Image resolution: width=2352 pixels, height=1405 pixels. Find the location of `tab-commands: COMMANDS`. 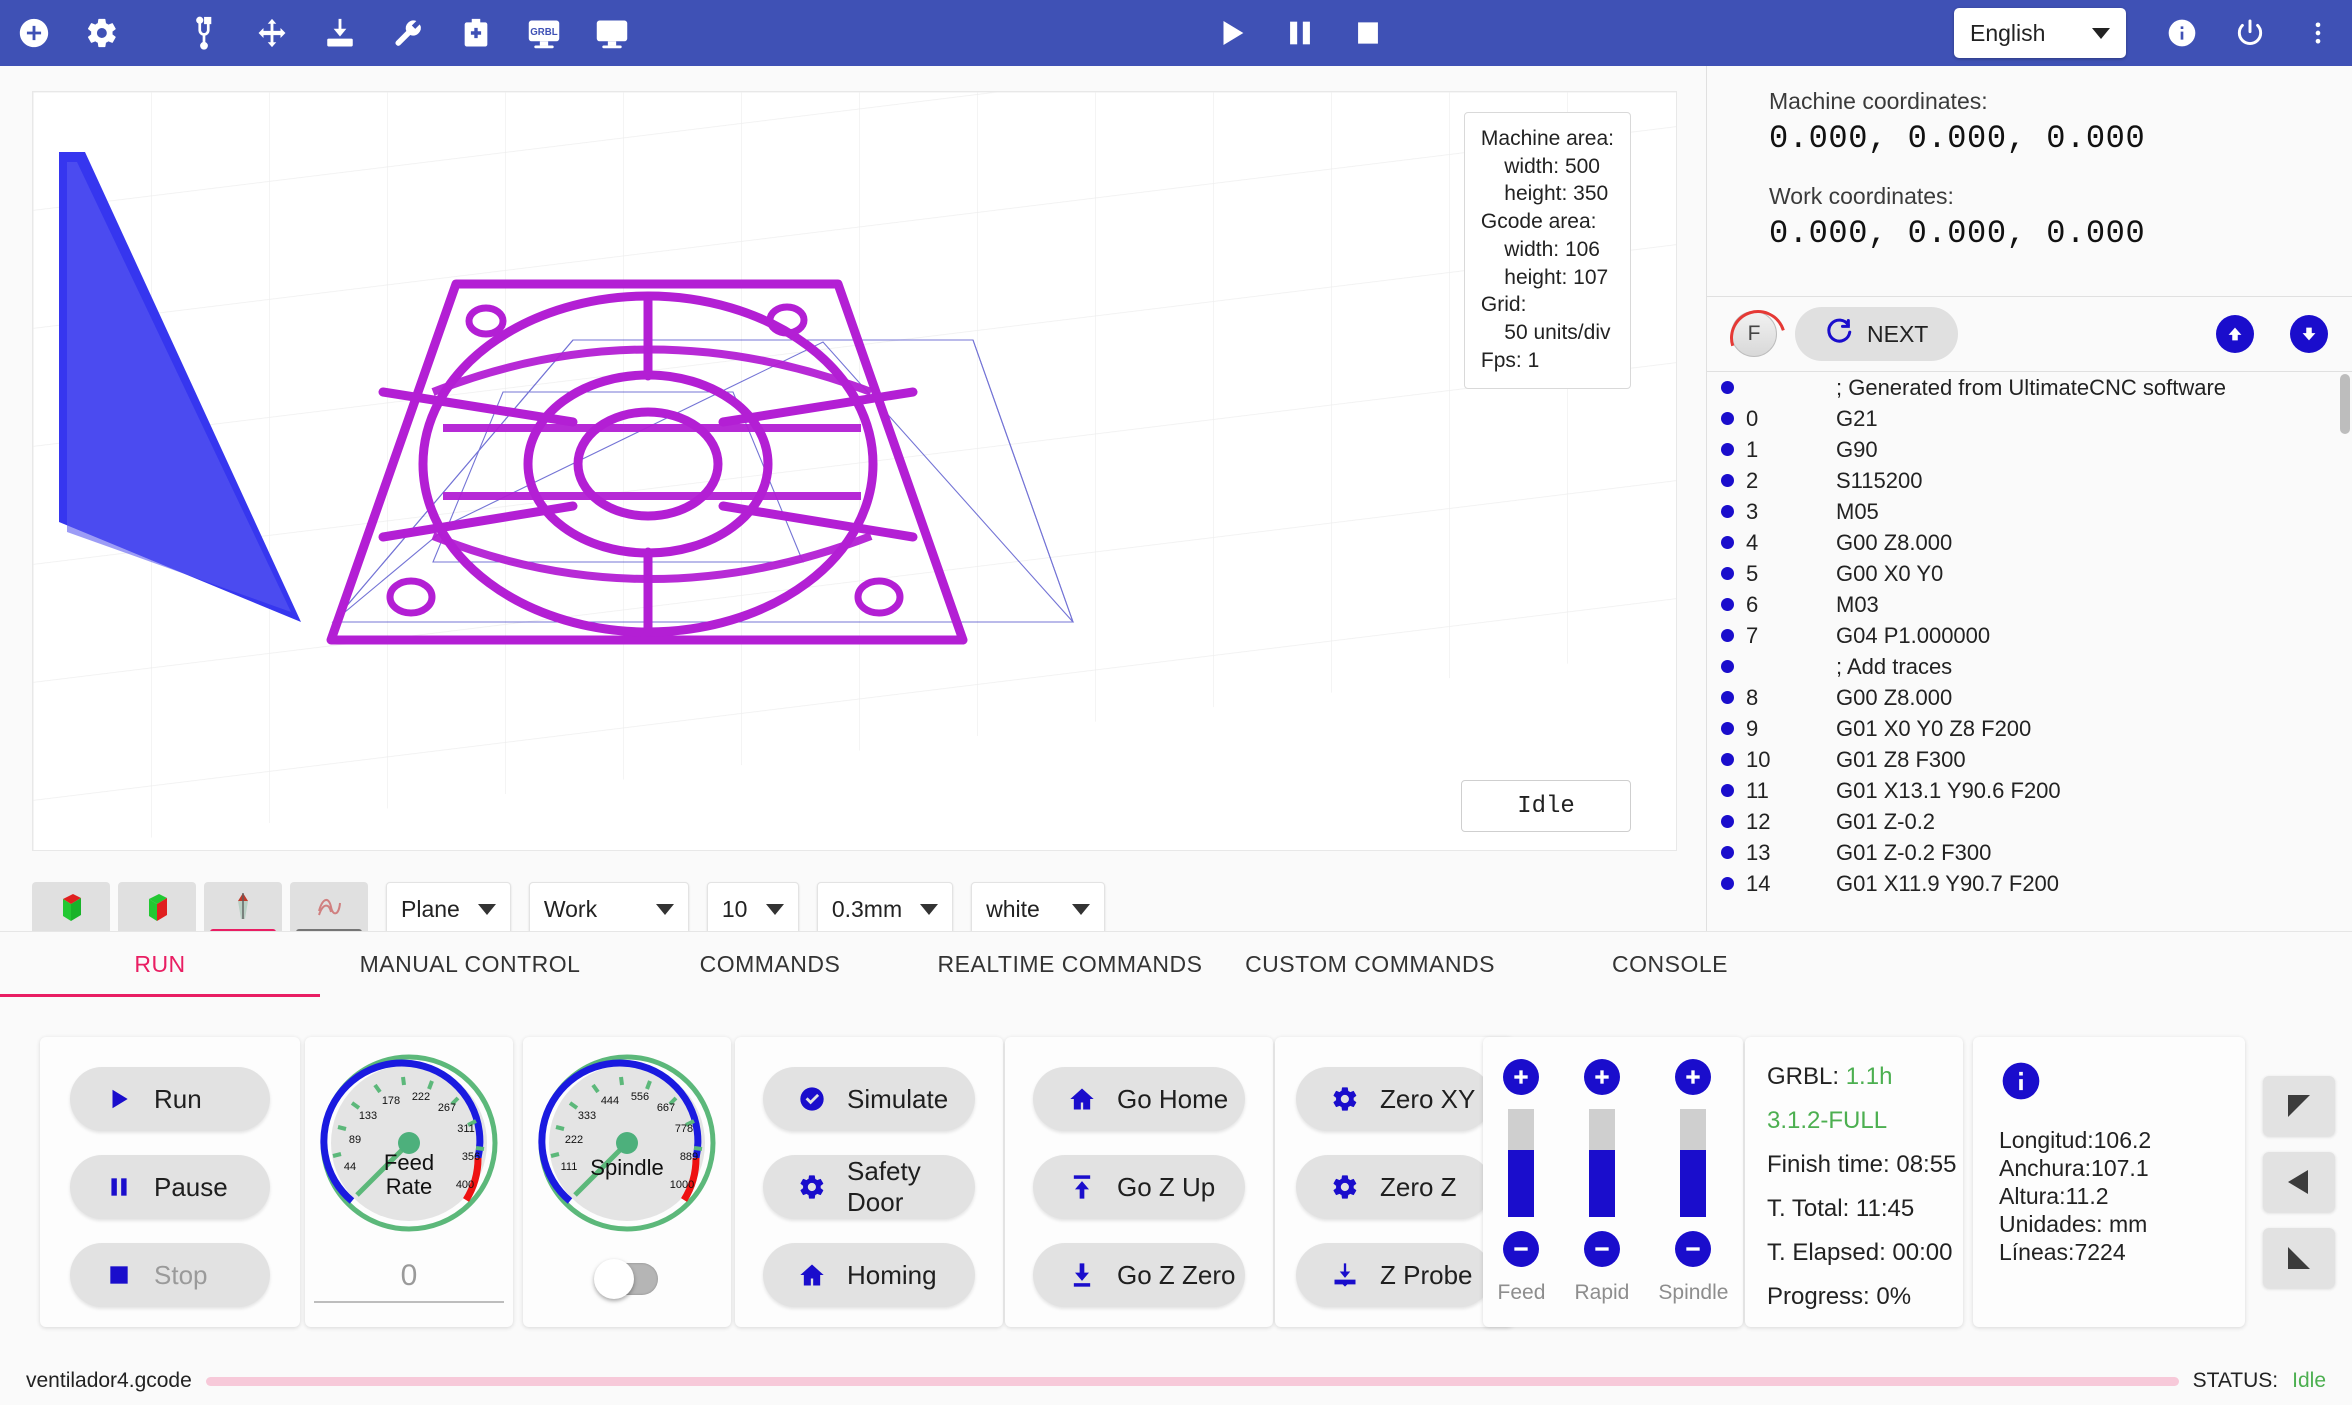

tab-commands: COMMANDS is located at coordinates (770, 965).